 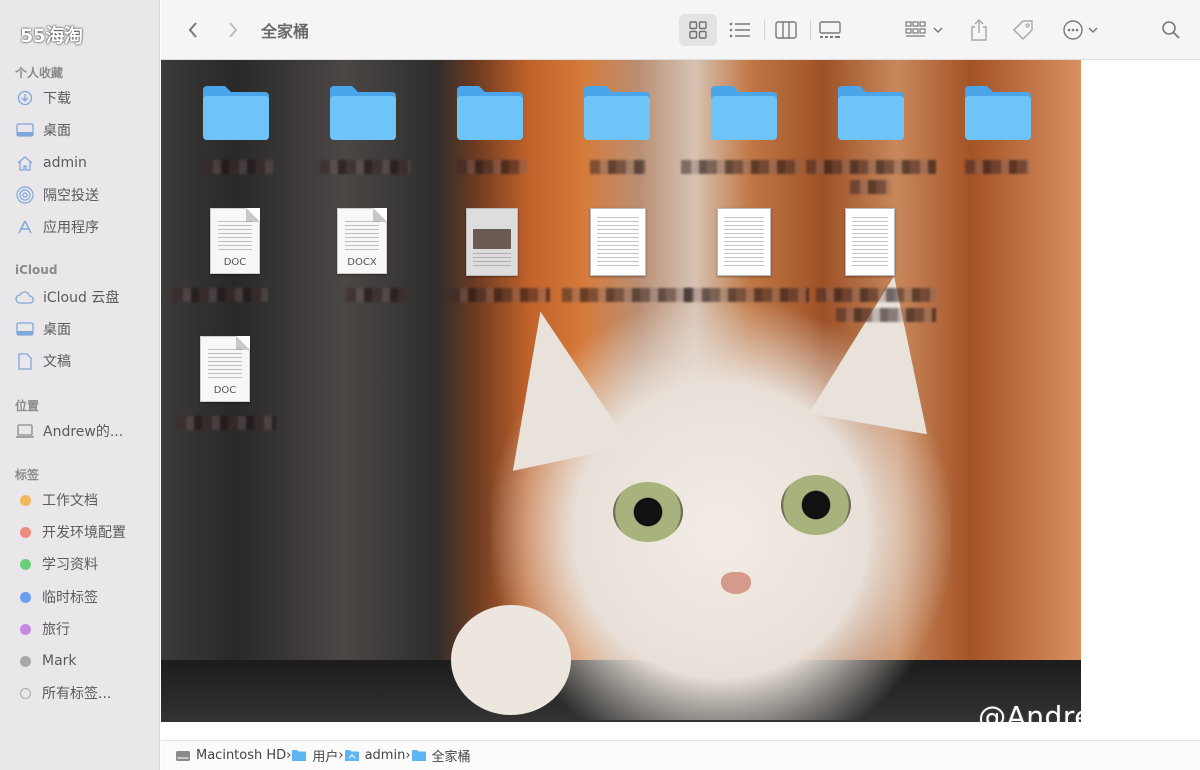 I want to click on tag-label: 开发环境配置, so click(x=84, y=533).